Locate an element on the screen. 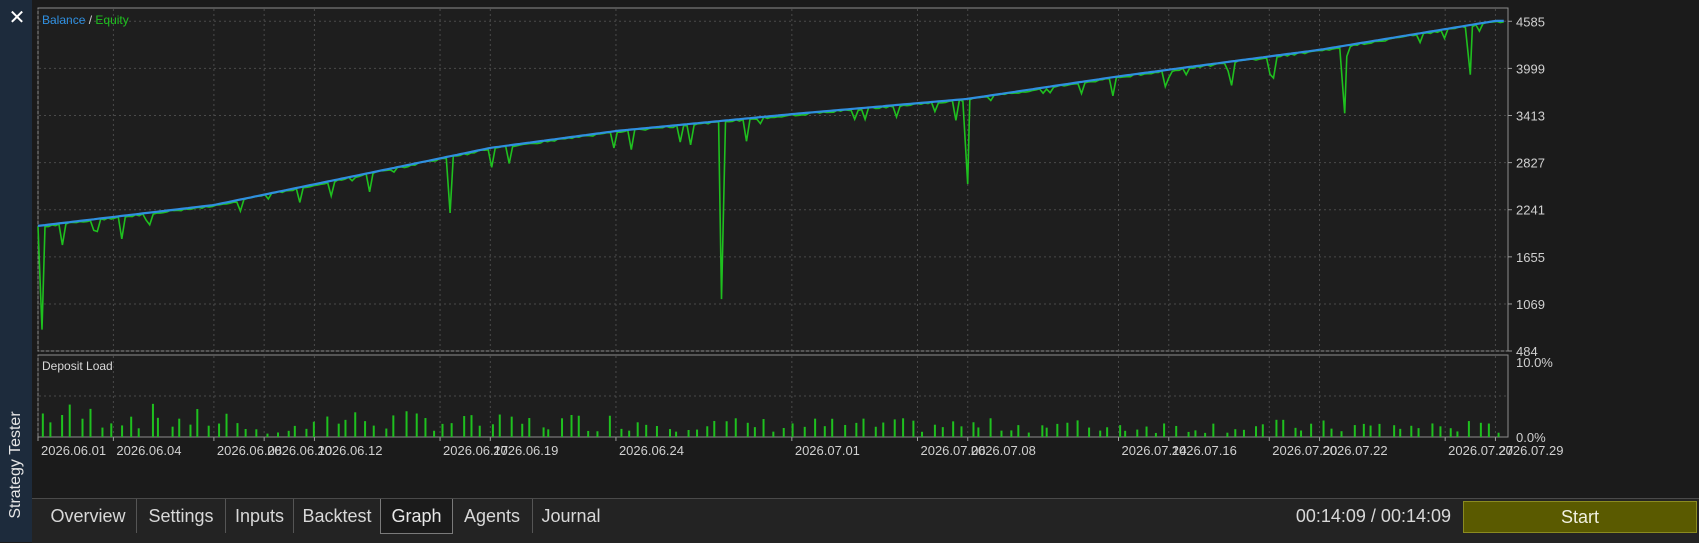  x-tick-label: 2026.06.19 is located at coordinates (525, 450).